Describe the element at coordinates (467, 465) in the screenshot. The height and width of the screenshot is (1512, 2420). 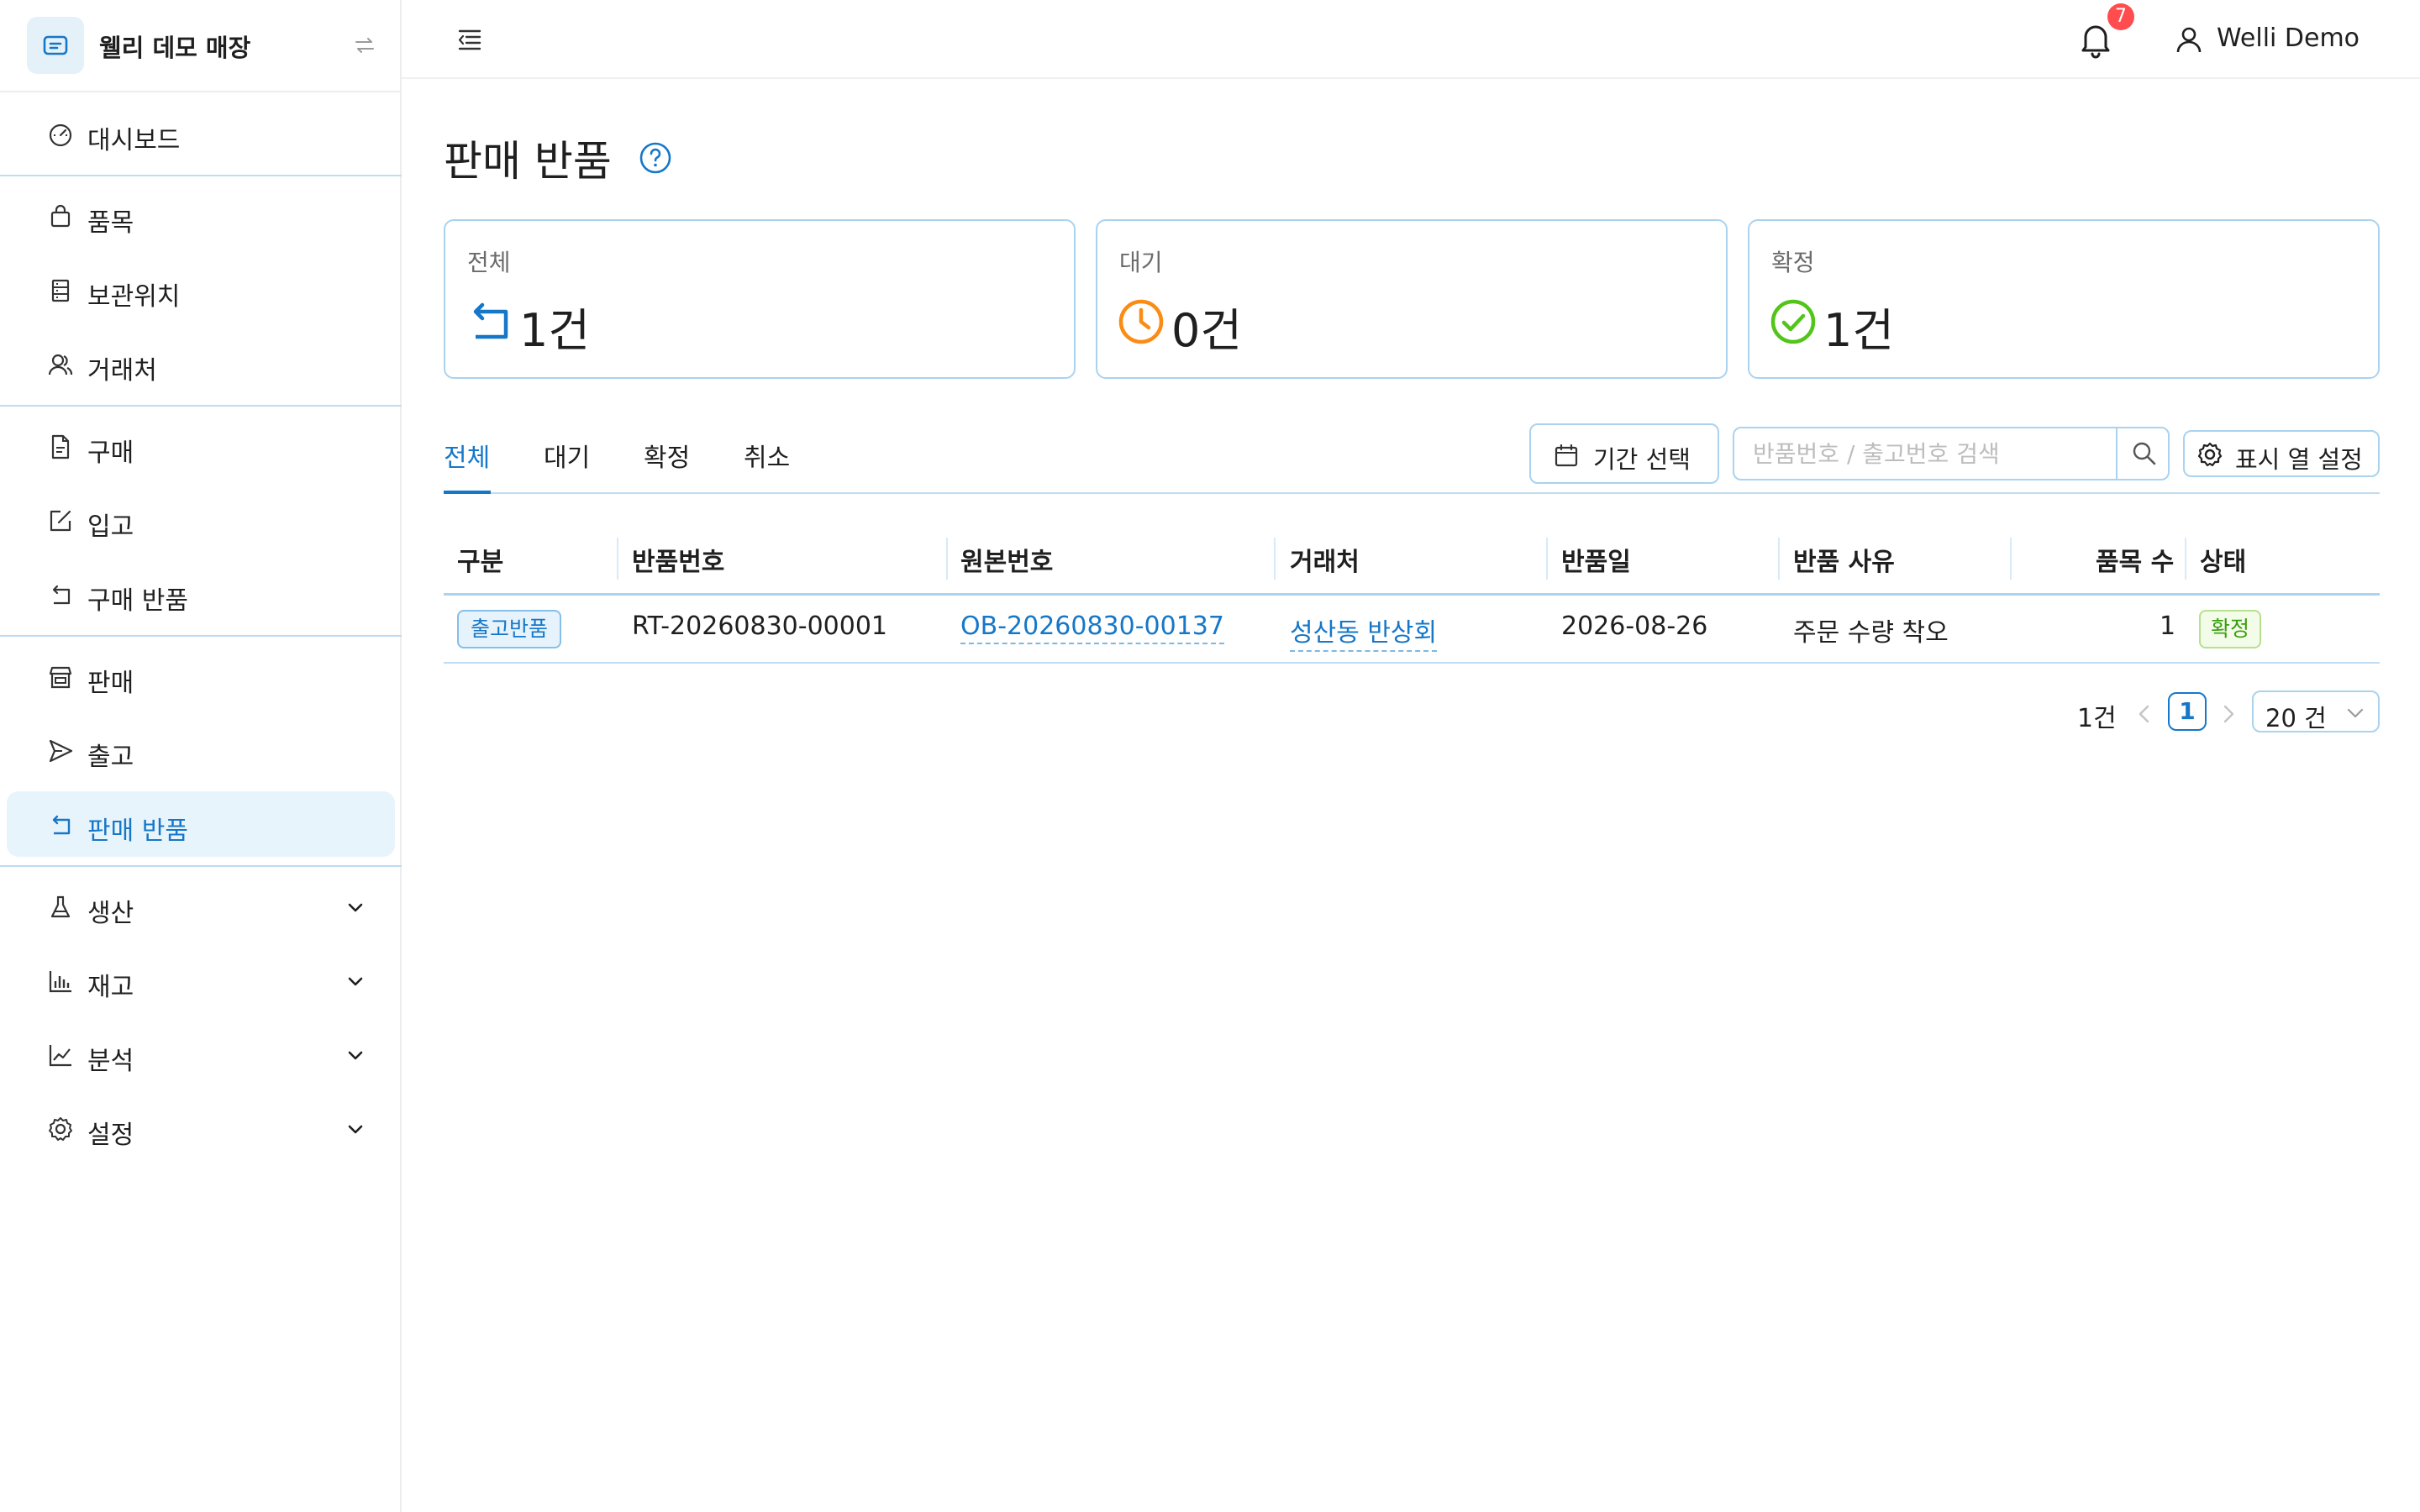
I see `tab-all: 전체` at that location.